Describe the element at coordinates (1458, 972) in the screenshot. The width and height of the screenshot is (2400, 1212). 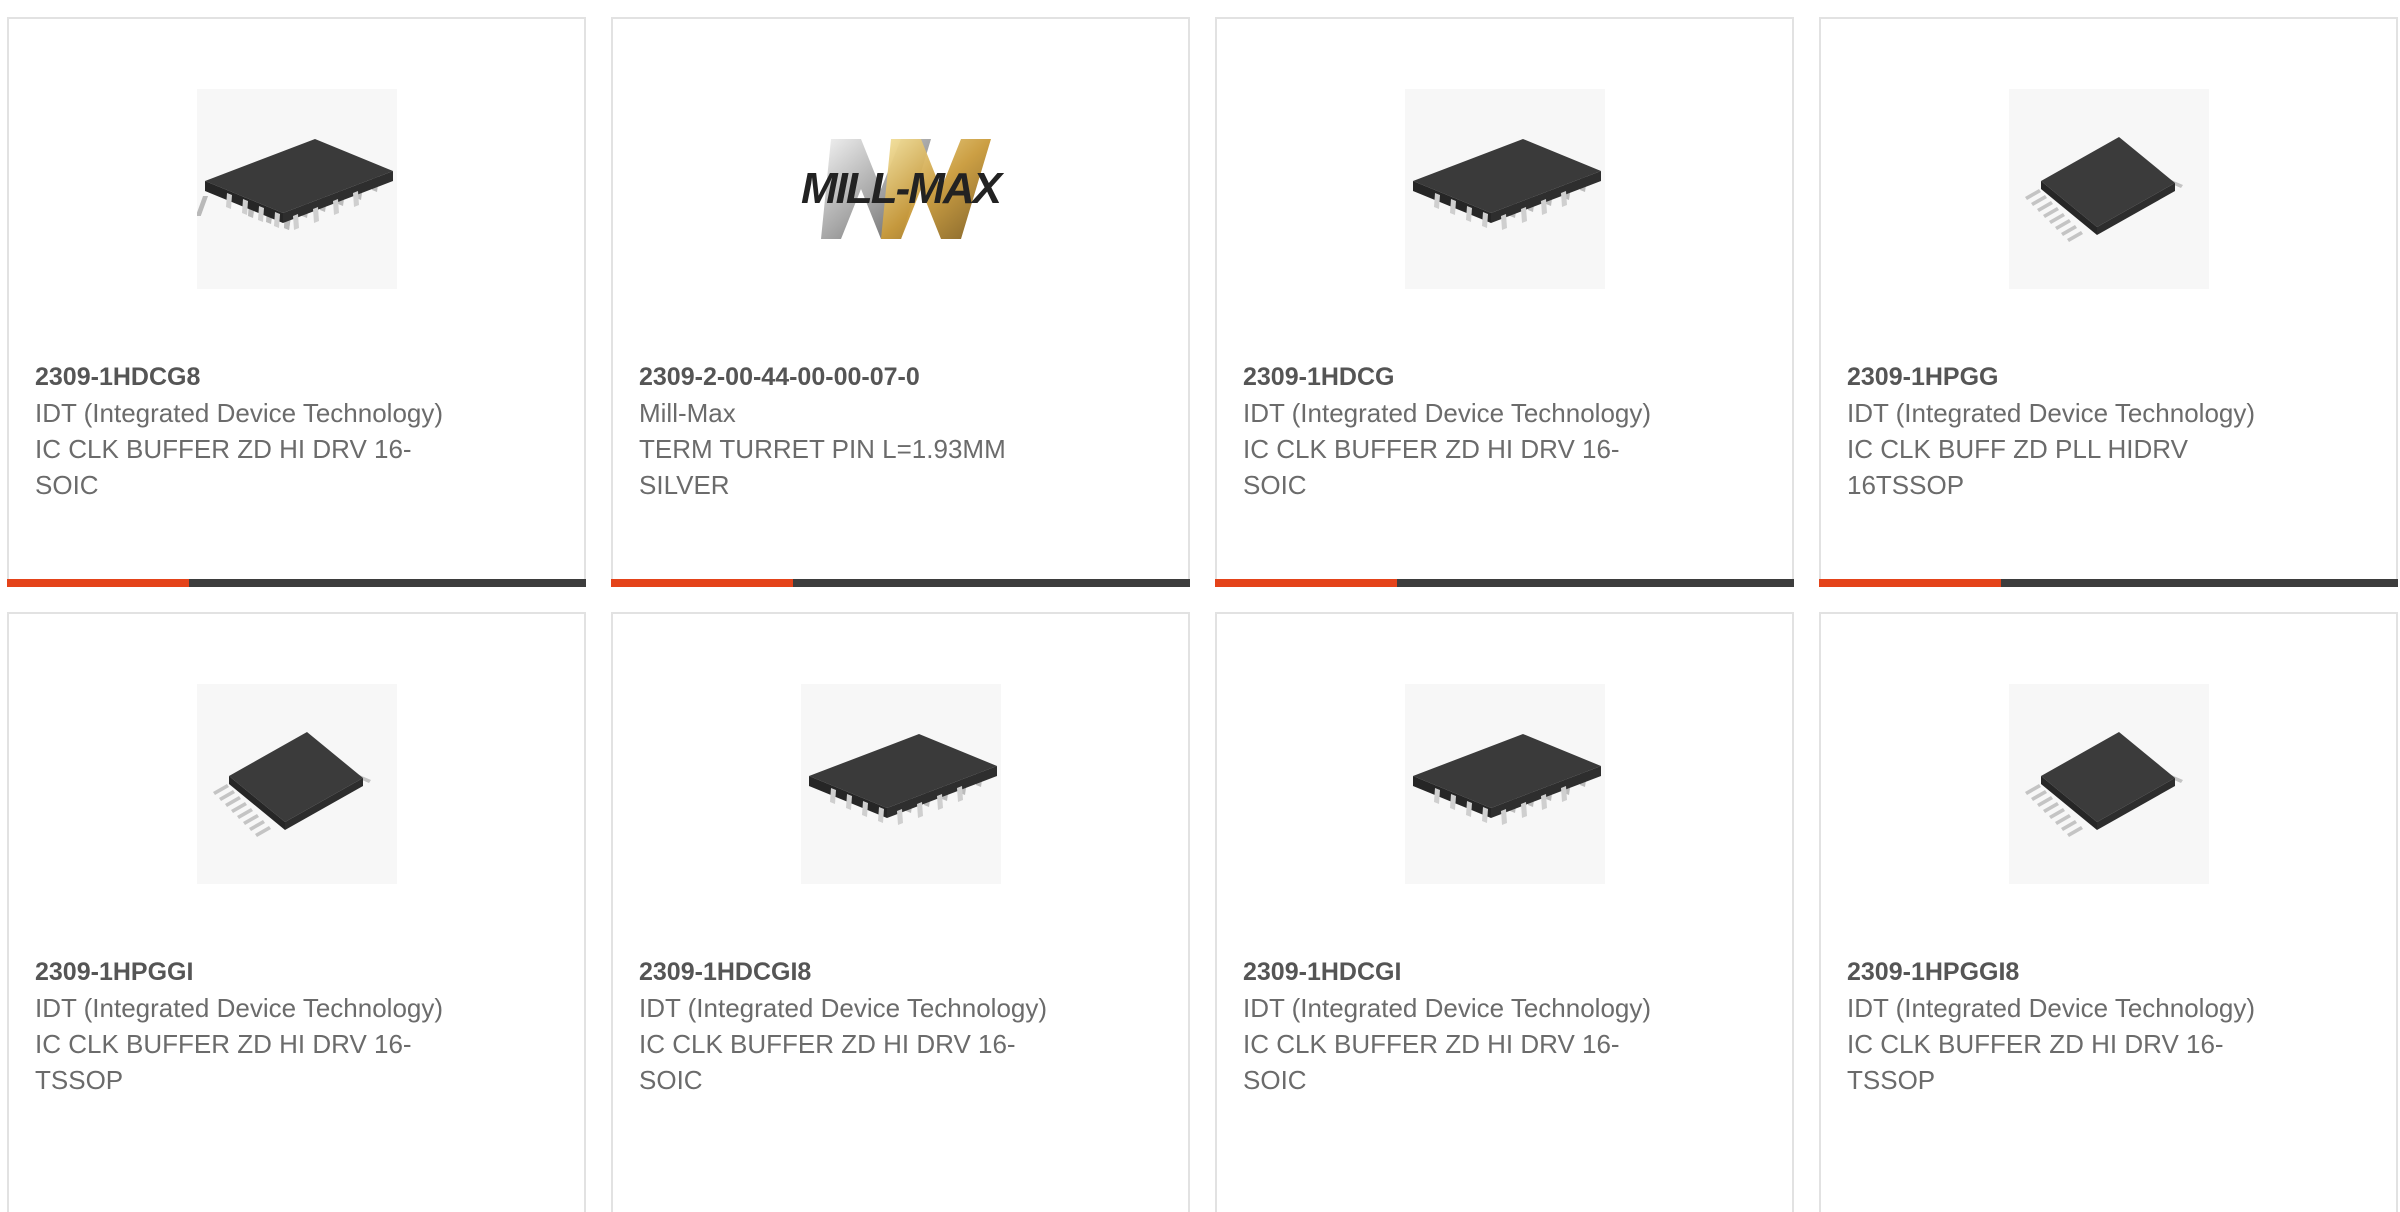
I see `part-number: 2309-1HDCGI` at that location.